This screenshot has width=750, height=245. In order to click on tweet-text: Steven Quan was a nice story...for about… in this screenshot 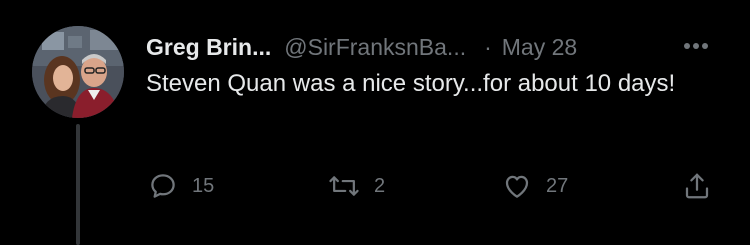, I will do `click(411, 83)`.